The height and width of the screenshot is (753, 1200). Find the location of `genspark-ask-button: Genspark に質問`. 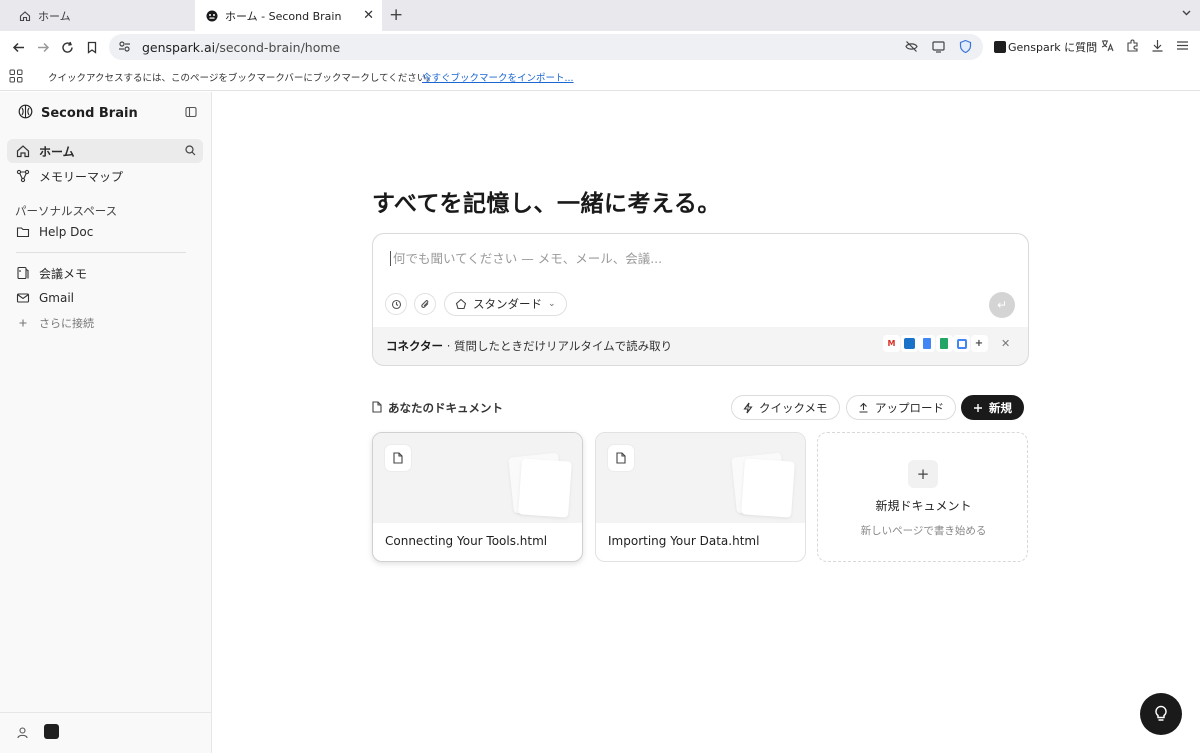

genspark-ask-button: Genspark に質問 is located at coordinates (1045, 47).